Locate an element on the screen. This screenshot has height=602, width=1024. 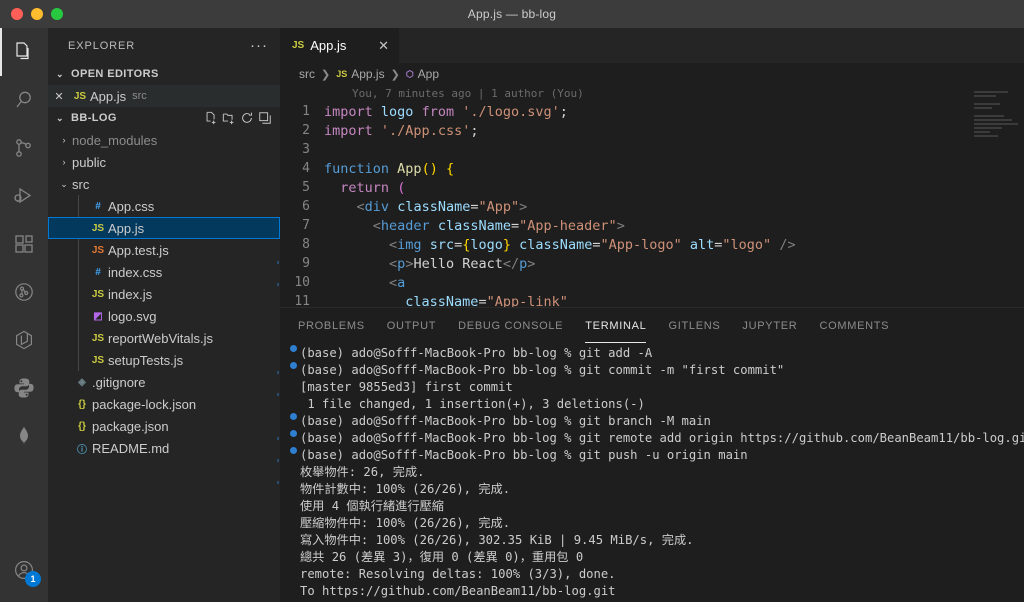
tree-item: › node_modules is located at coordinates (164, 140).